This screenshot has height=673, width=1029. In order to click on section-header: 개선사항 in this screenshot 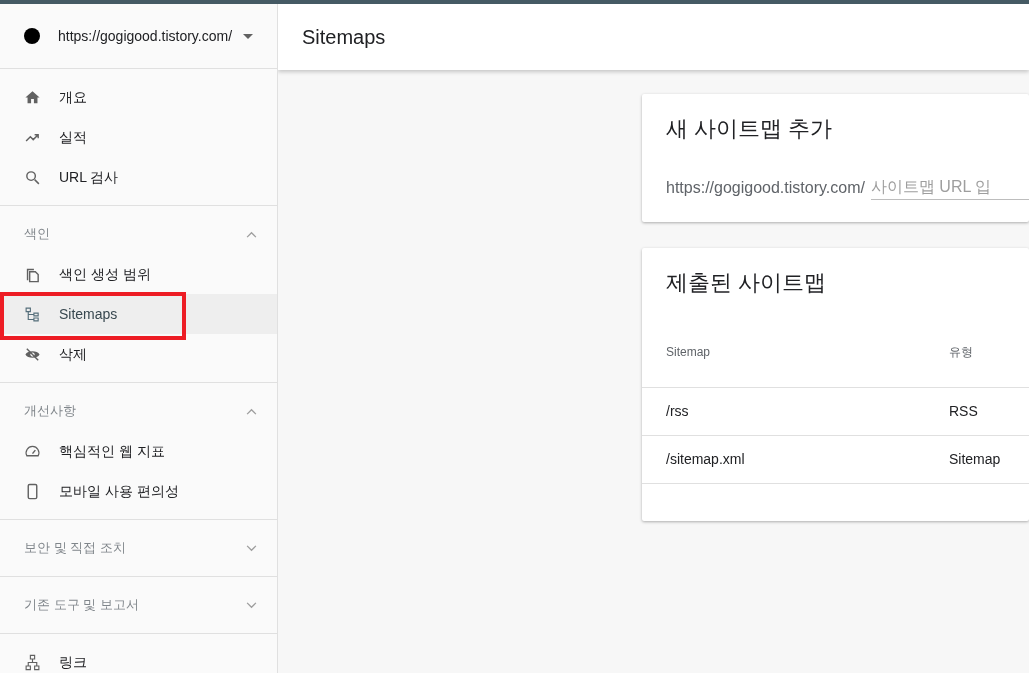, I will do `click(138, 411)`.